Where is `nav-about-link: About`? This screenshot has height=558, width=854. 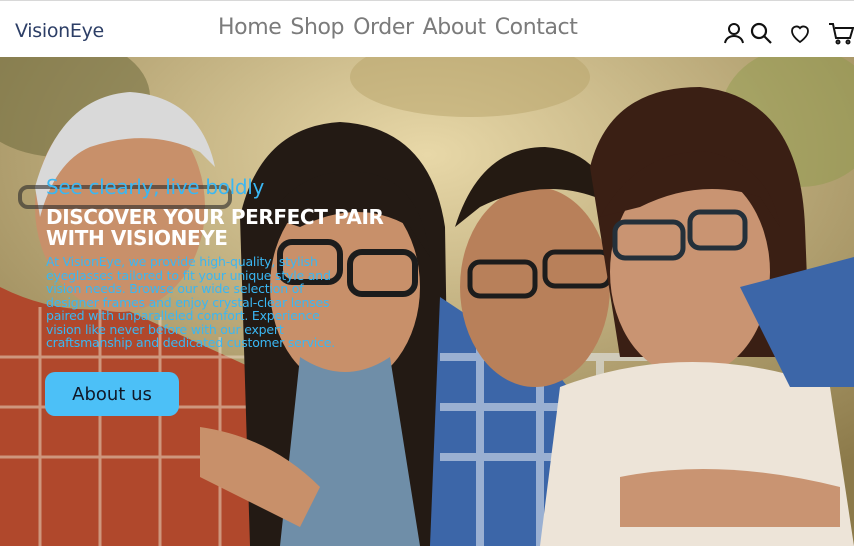
nav-about-link: About is located at coordinates (454, 27).